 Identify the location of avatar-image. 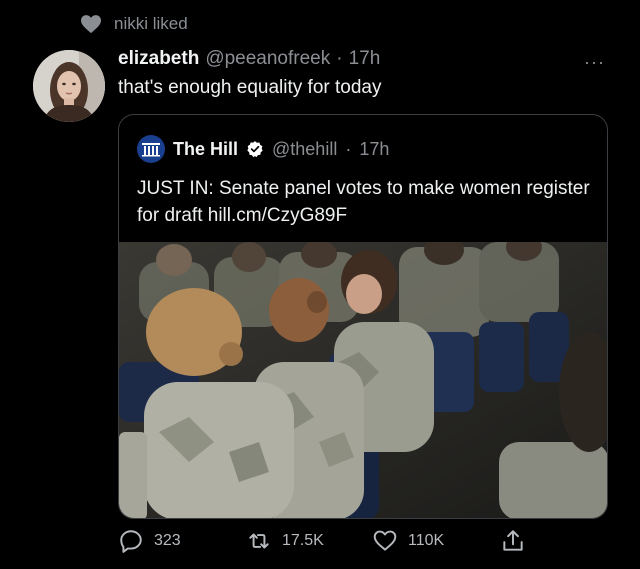
(69, 86).